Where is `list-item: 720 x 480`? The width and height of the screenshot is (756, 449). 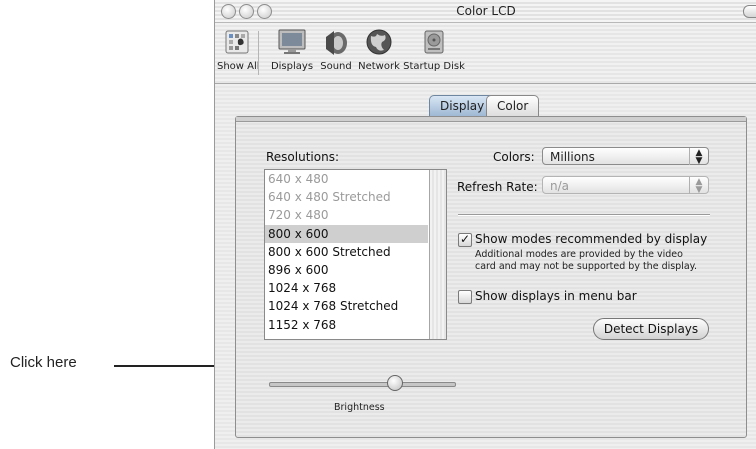 list-item: 720 x 480 is located at coordinates (298, 215).